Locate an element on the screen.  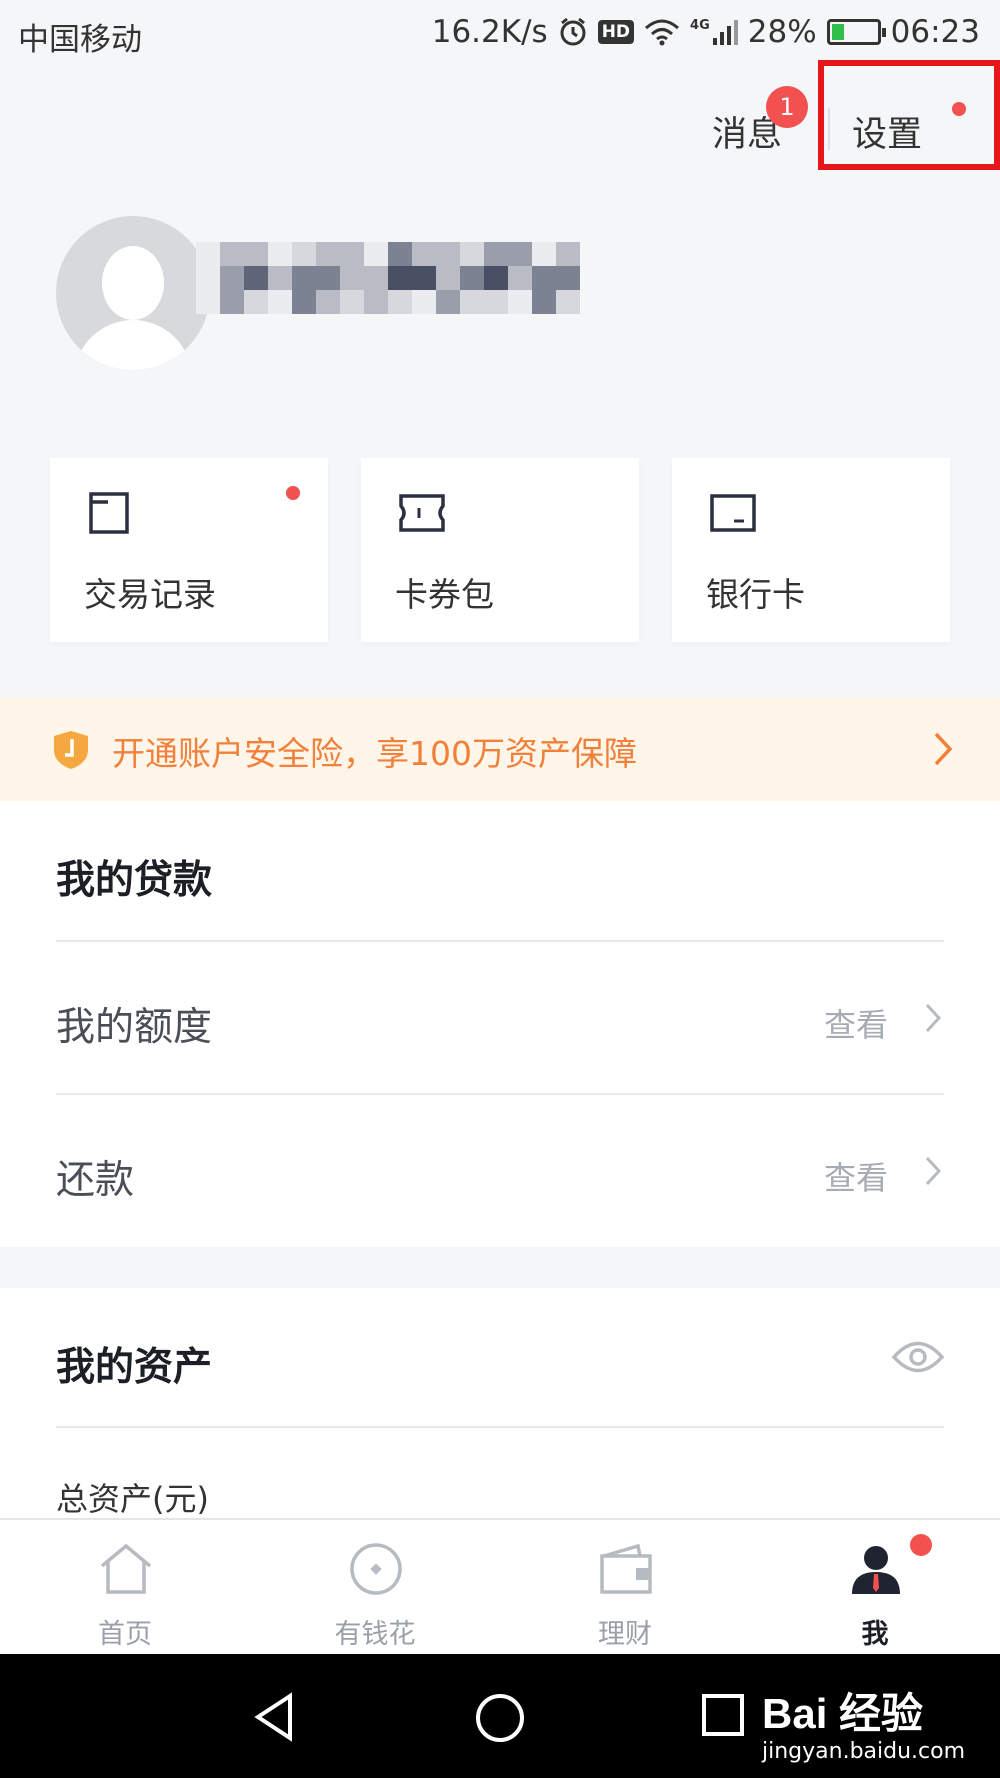
coin-icon is located at coordinates (376, 1569).